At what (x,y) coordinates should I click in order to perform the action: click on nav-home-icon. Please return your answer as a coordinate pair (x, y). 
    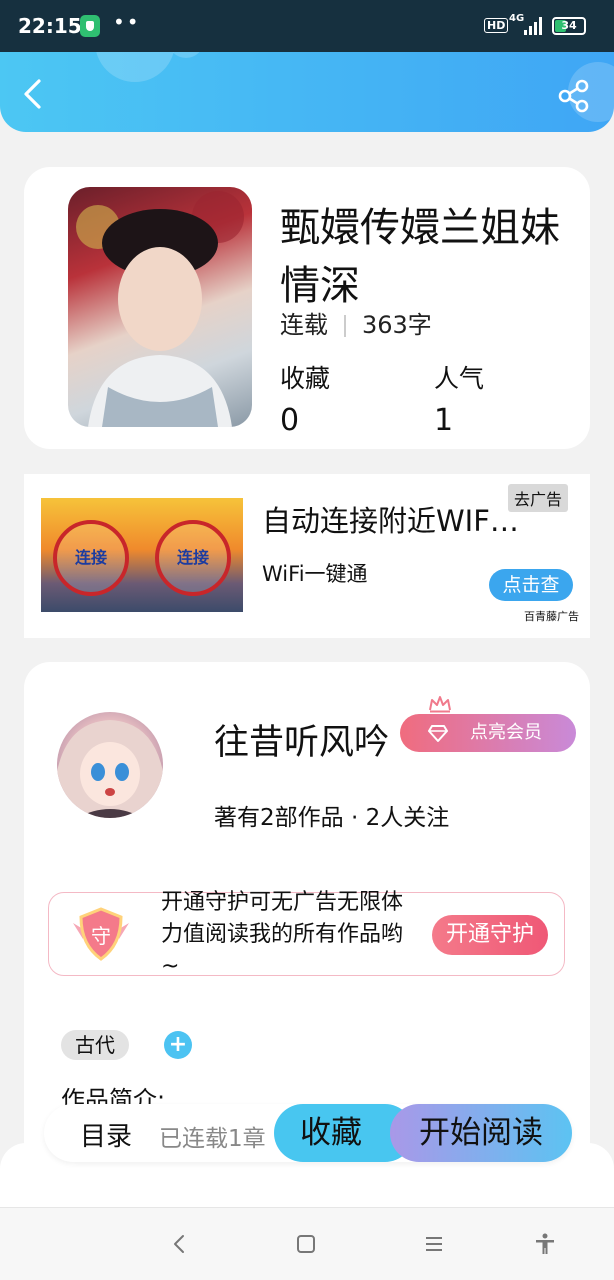
    Looking at the image, I should click on (306, 1244).